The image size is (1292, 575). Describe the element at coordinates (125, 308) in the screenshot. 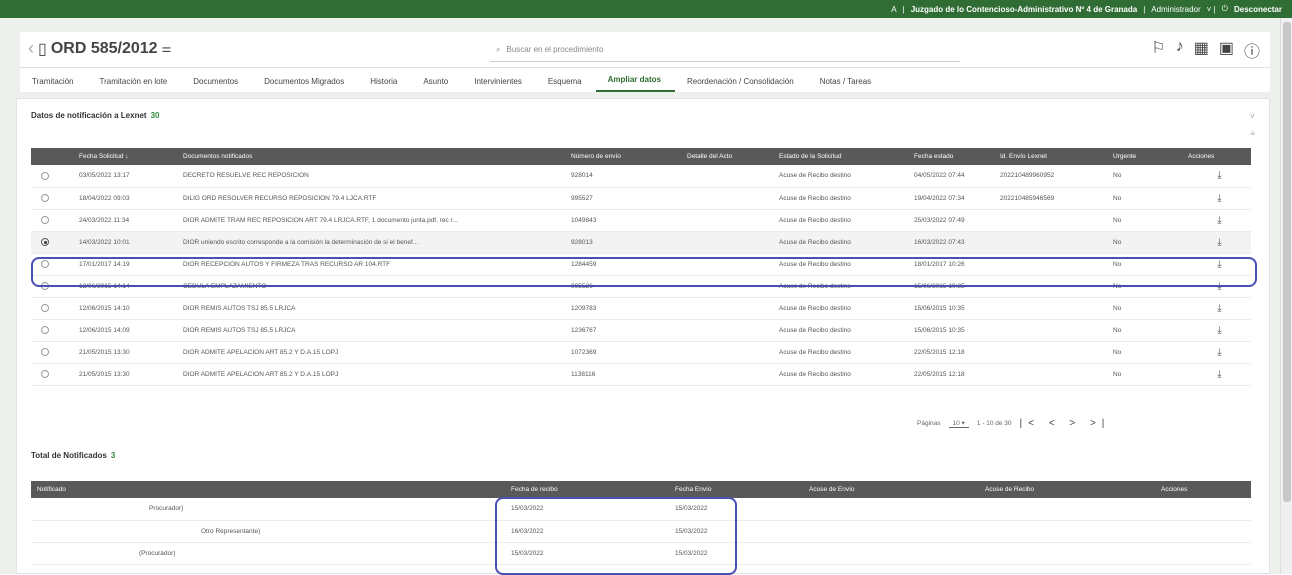

I see `table-cell: 12/06/2015 14:10` at that location.